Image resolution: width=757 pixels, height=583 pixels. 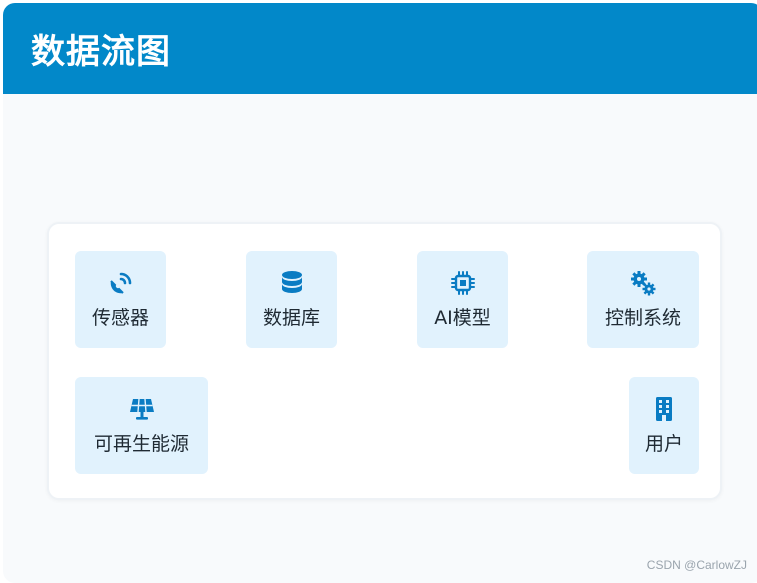 What do you see at coordinates (664, 409) in the screenshot?
I see `building-icon` at bounding box center [664, 409].